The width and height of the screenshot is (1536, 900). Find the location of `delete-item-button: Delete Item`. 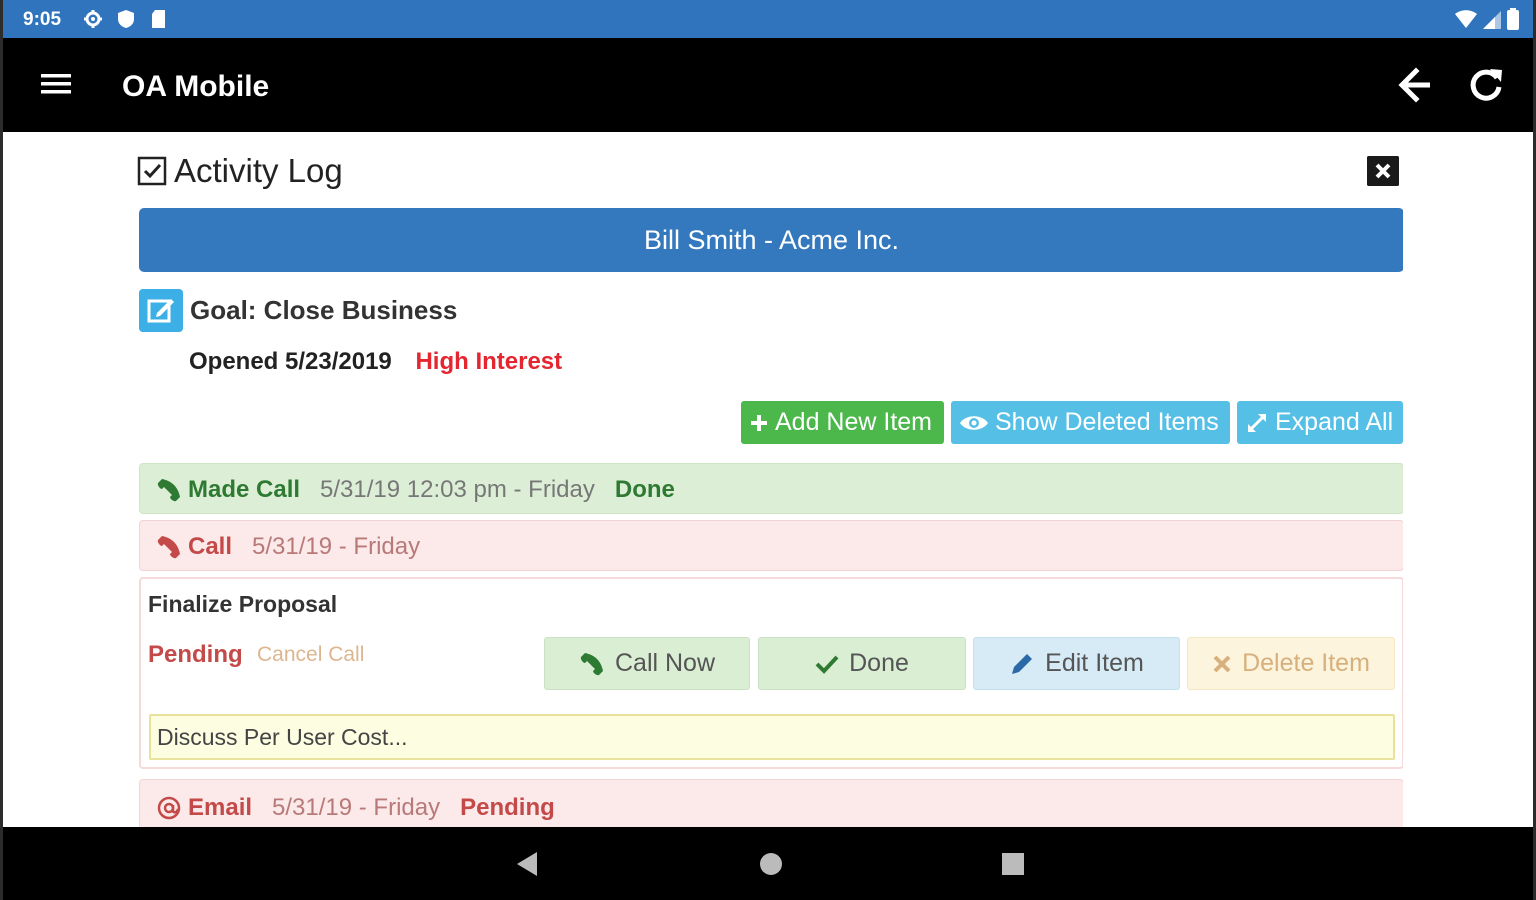

delete-item-button: Delete Item is located at coordinates (1291, 663).